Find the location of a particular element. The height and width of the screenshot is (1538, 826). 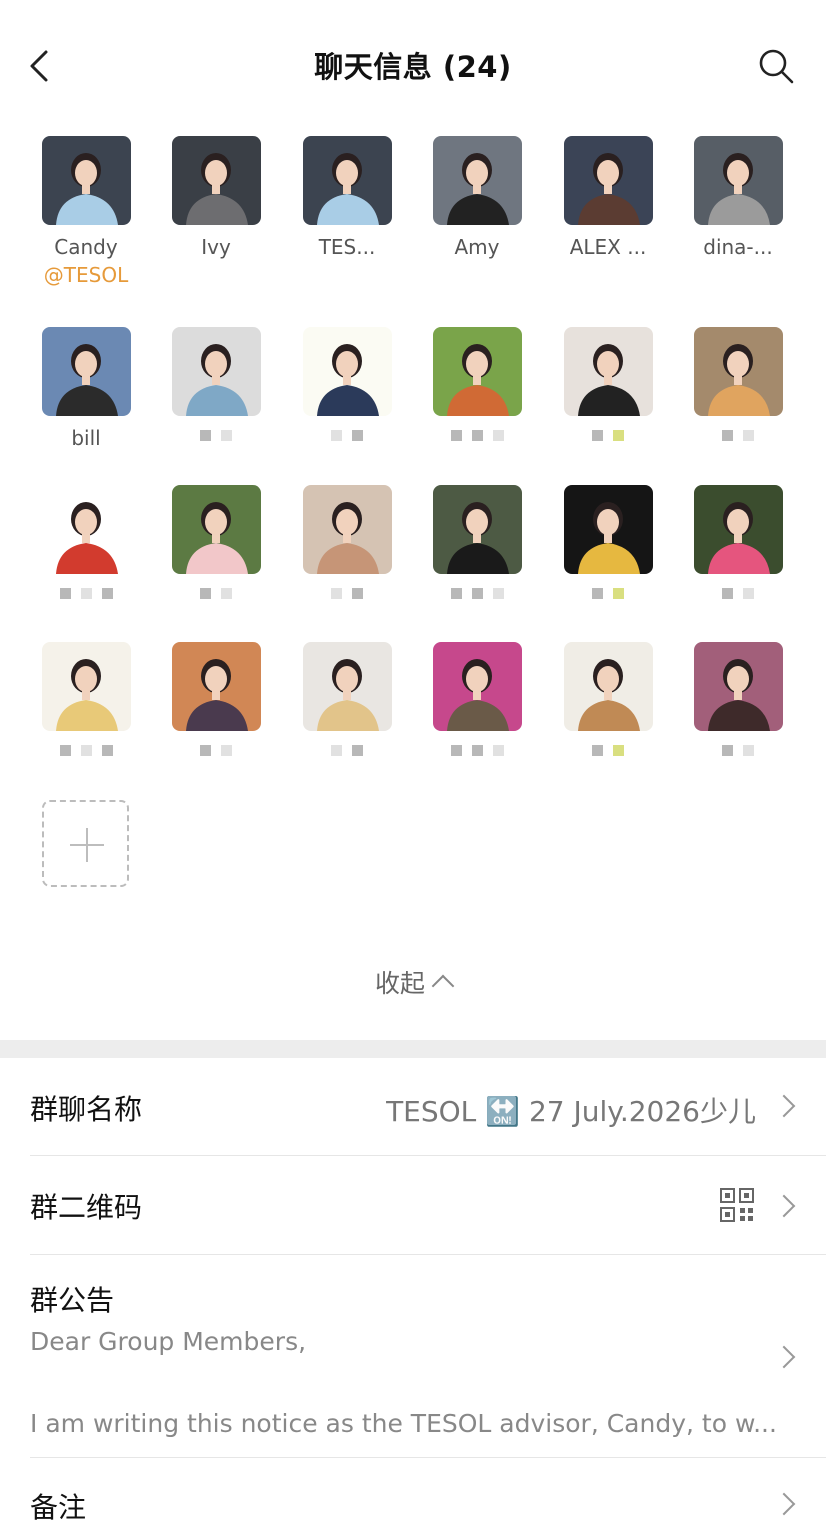

section-divider is located at coordinates (413, 1049).